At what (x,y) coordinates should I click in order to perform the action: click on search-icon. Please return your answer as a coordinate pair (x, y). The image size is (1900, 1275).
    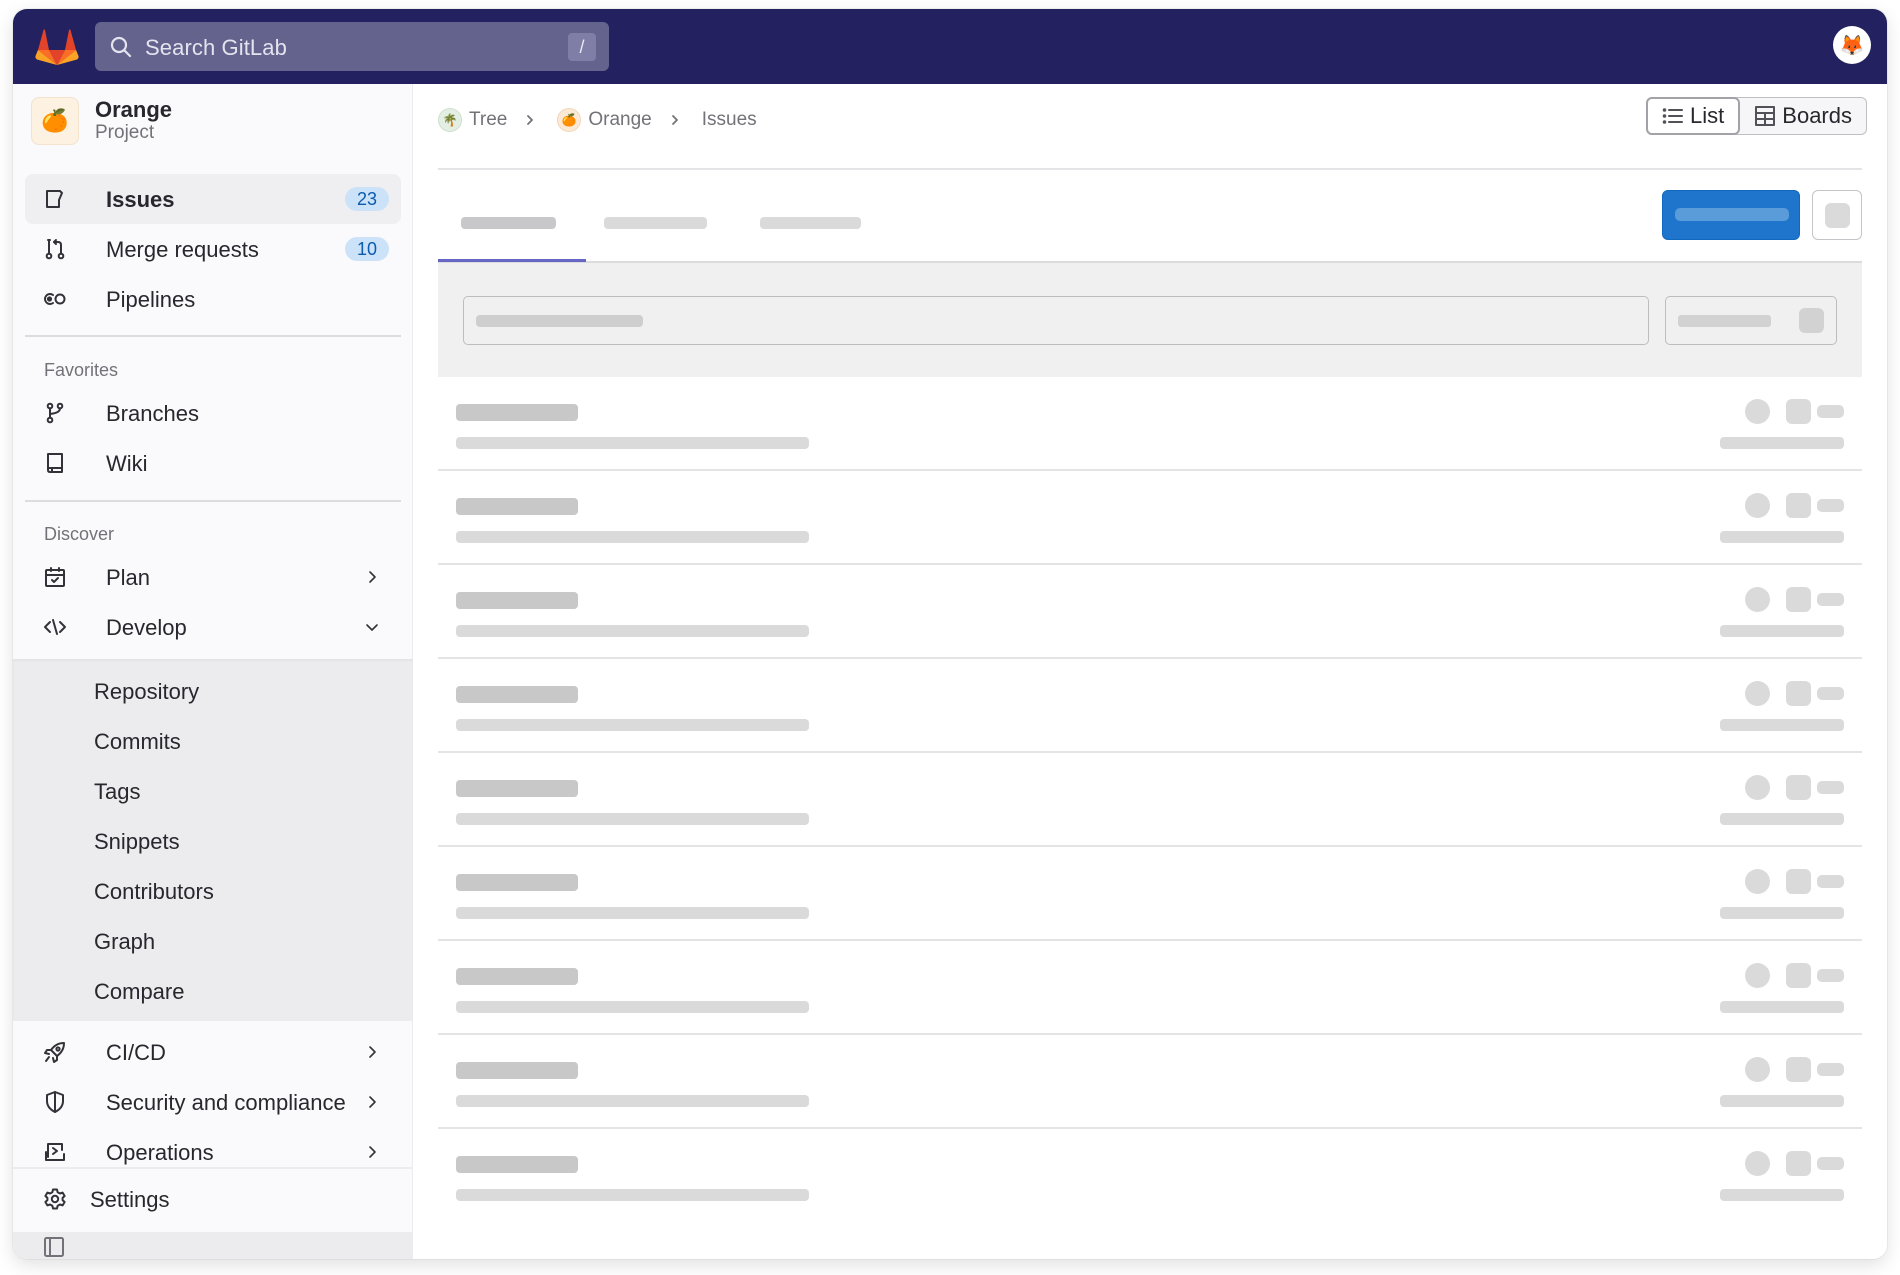
    Looking at the image, I should click on (121, 47).